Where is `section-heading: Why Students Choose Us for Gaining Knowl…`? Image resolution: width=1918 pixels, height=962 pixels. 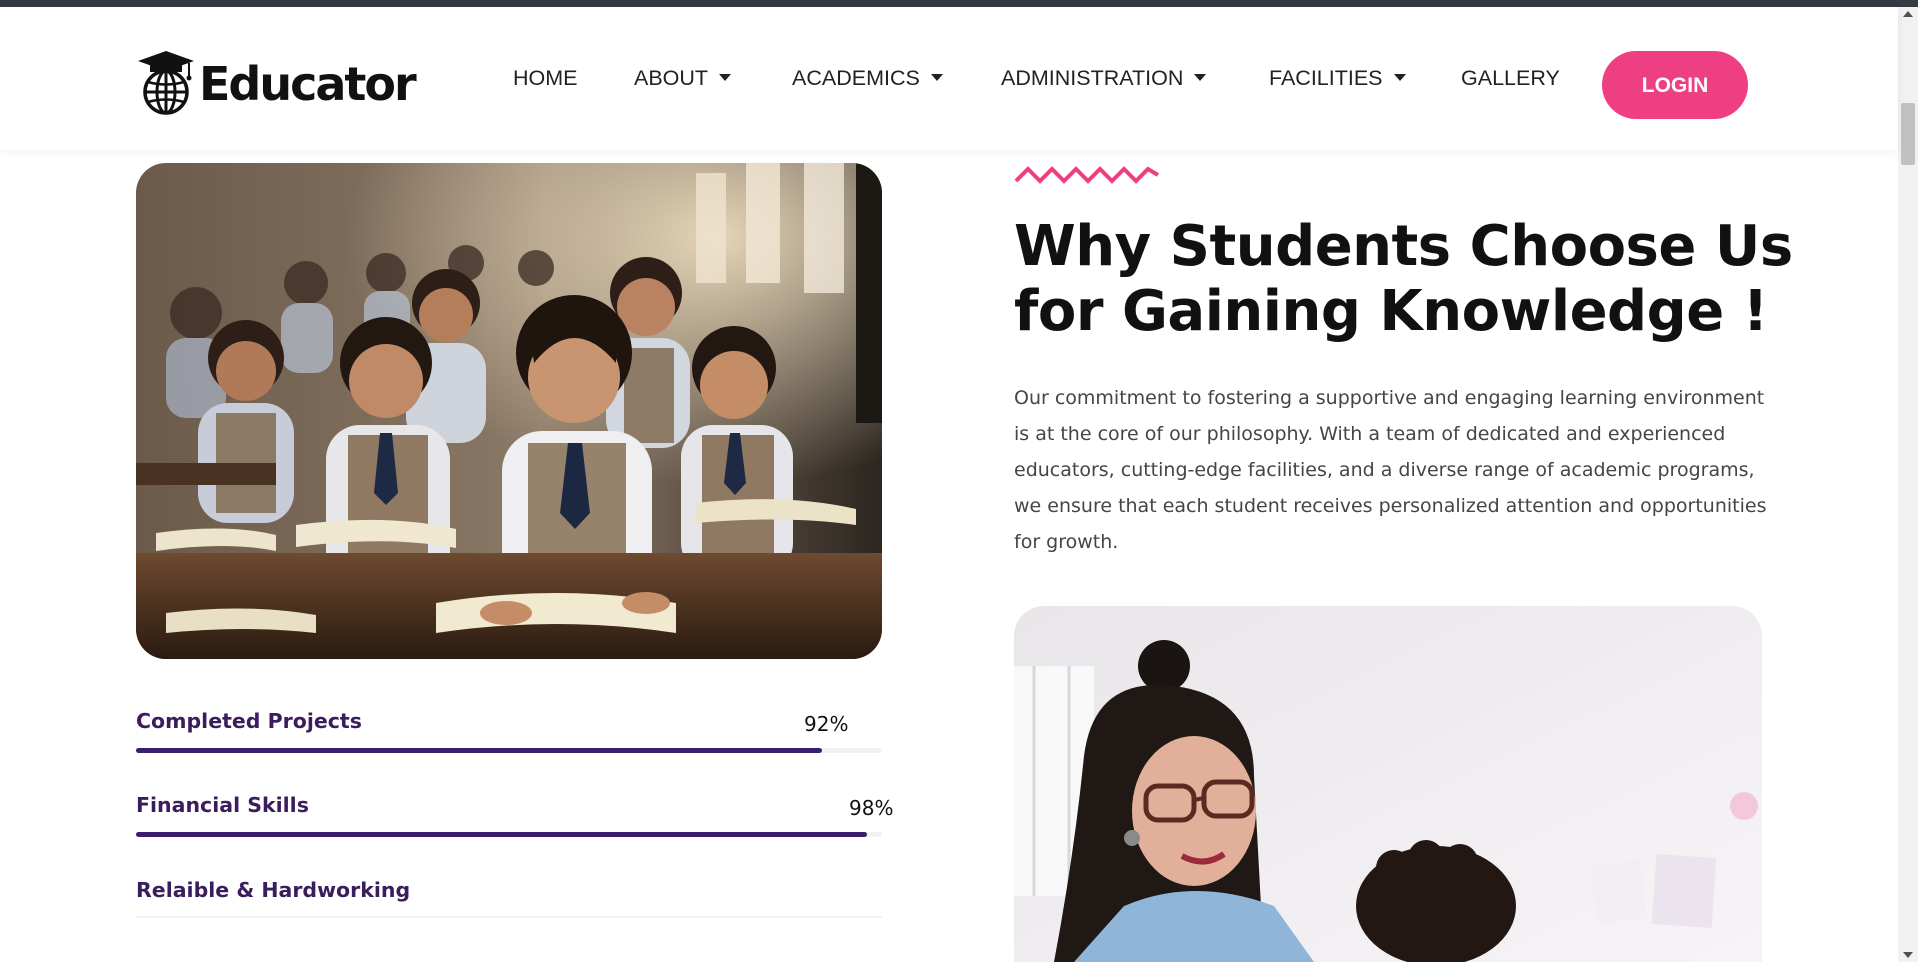
section-heading: Why Students Choose Us for Gaining Knowl… is located at coordinates (1404, 279).